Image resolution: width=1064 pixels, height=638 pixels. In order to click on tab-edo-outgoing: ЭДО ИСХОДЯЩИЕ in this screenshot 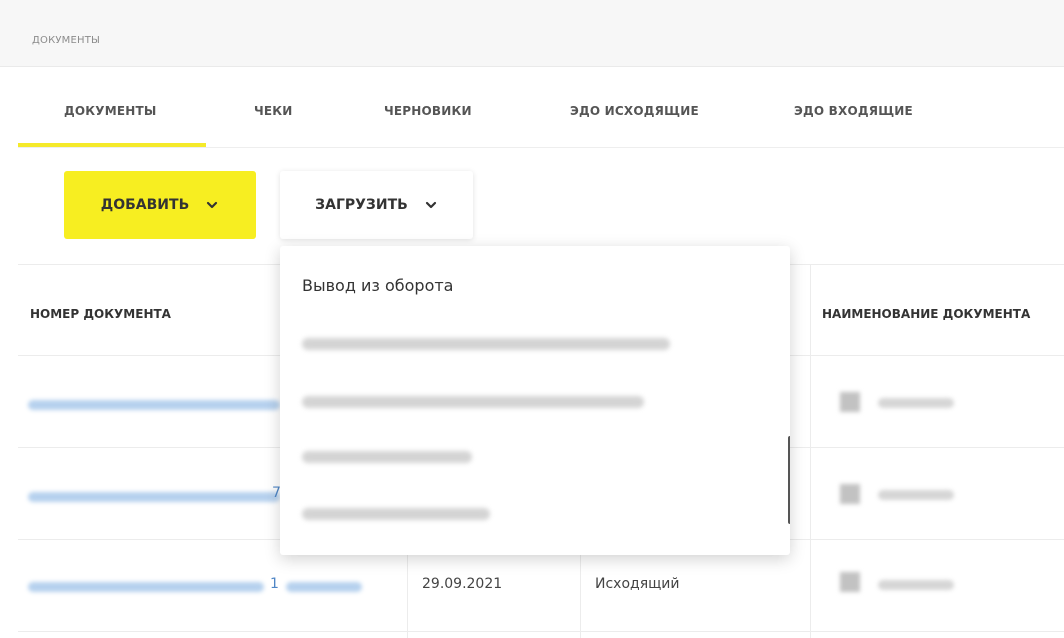, I will do `click(634, 111)`.